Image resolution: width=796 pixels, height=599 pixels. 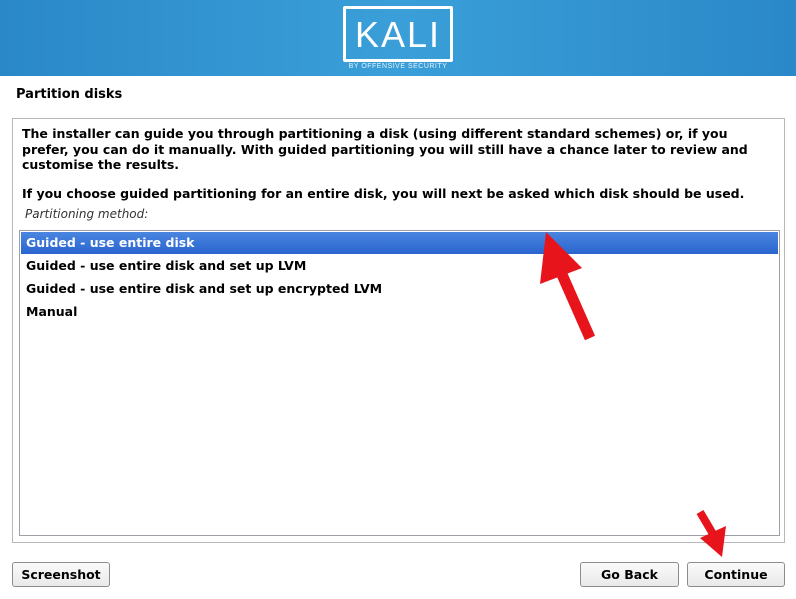 I want to click on logo-text: KALI, so click(x=398, y=34).